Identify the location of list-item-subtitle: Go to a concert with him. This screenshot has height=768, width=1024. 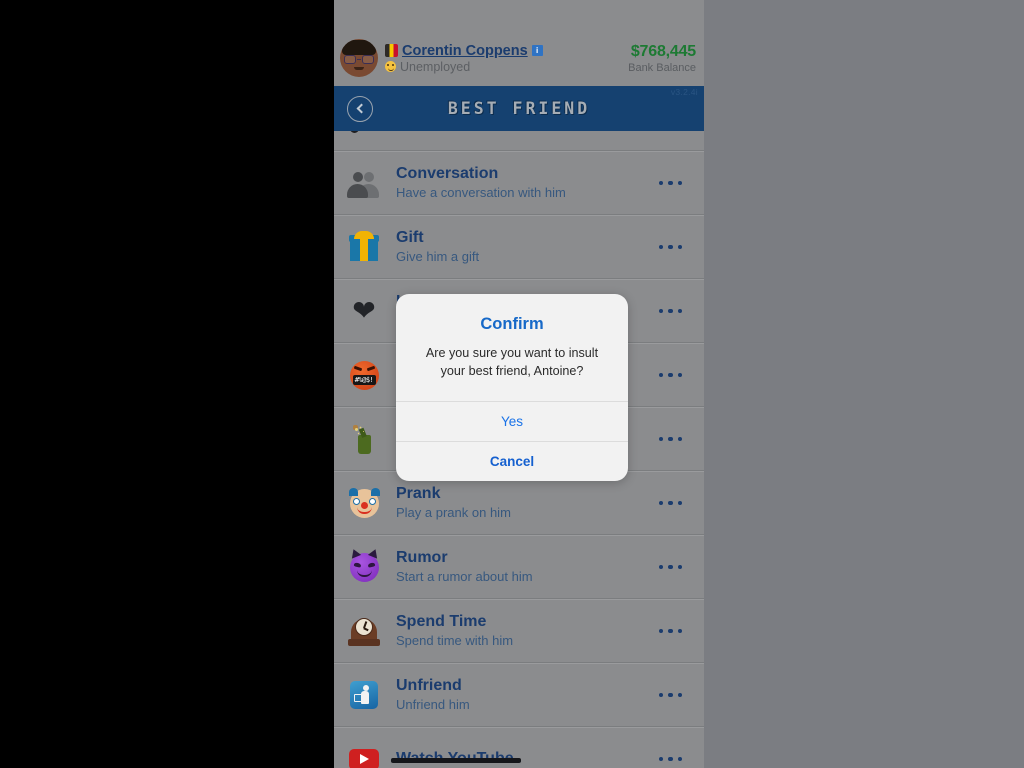
(550, 132).